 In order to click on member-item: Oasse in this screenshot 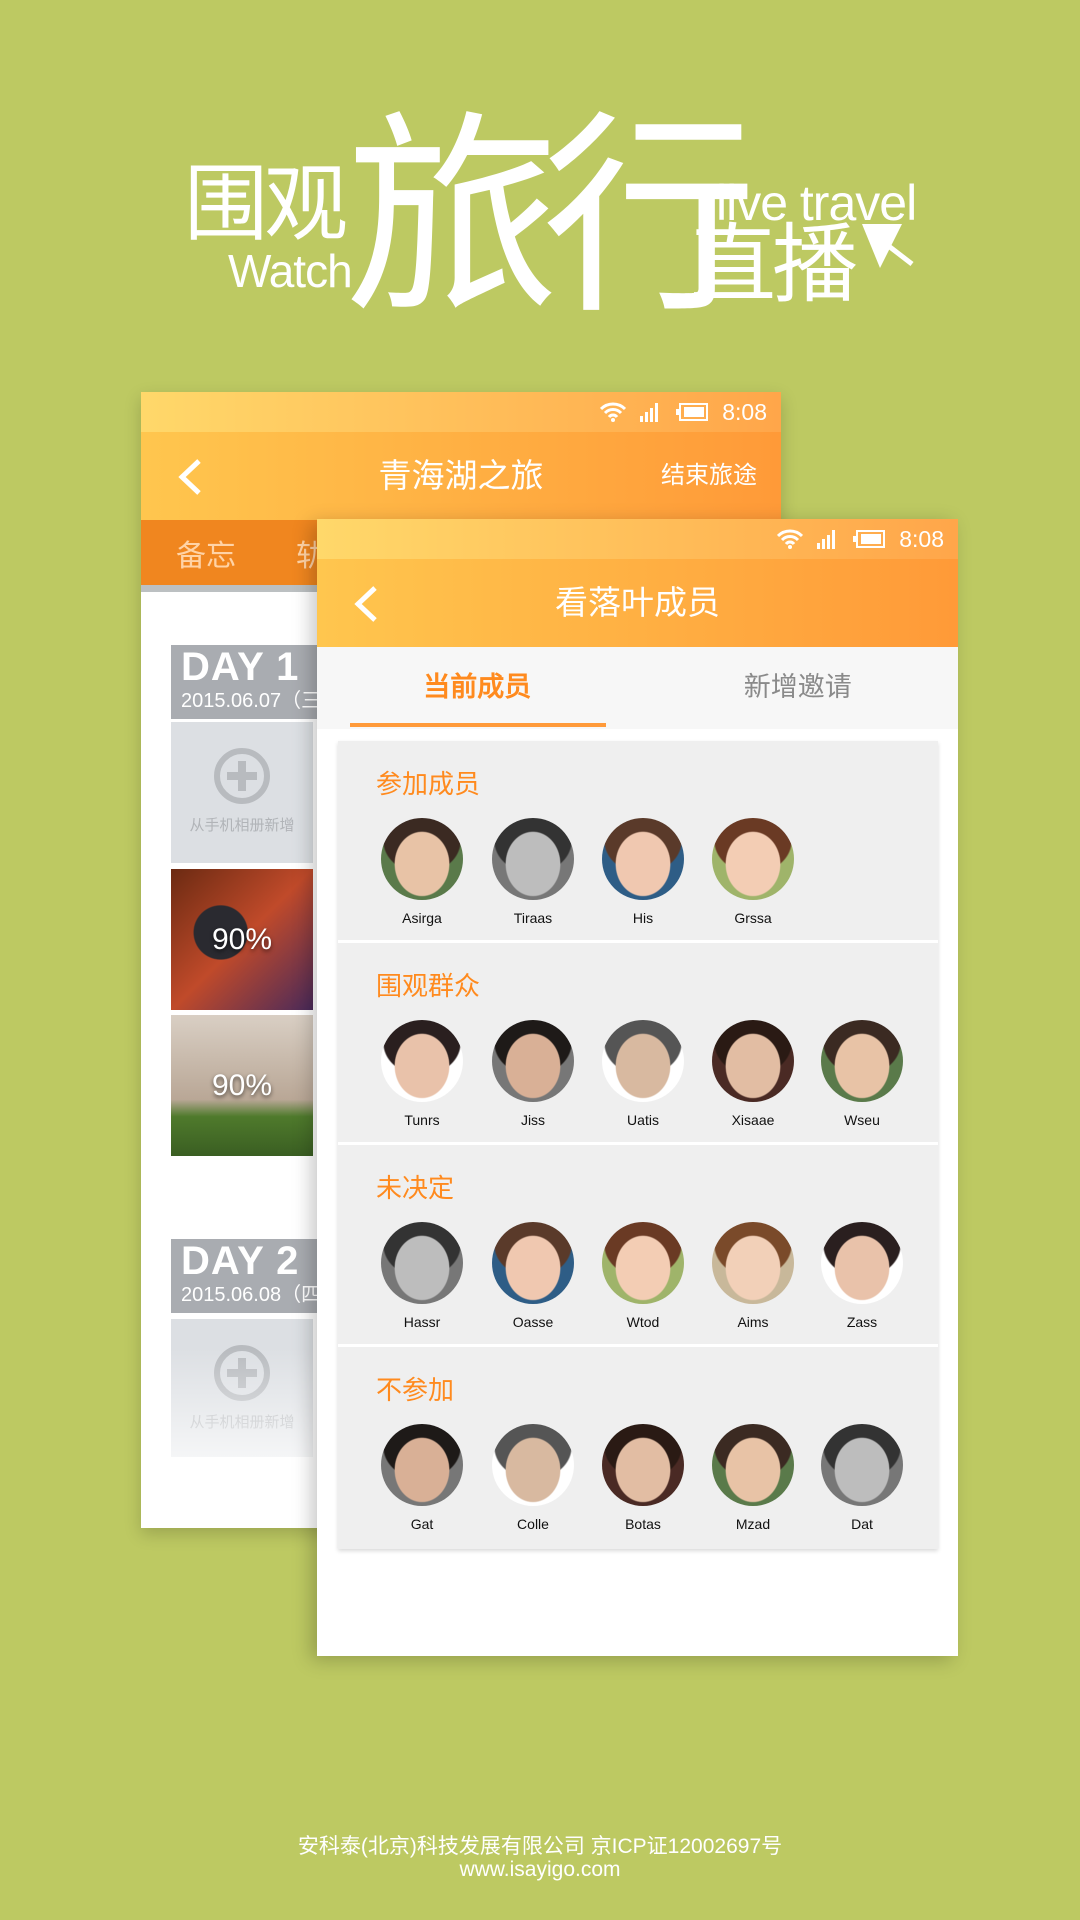, I will do `click(533, 1276)`.